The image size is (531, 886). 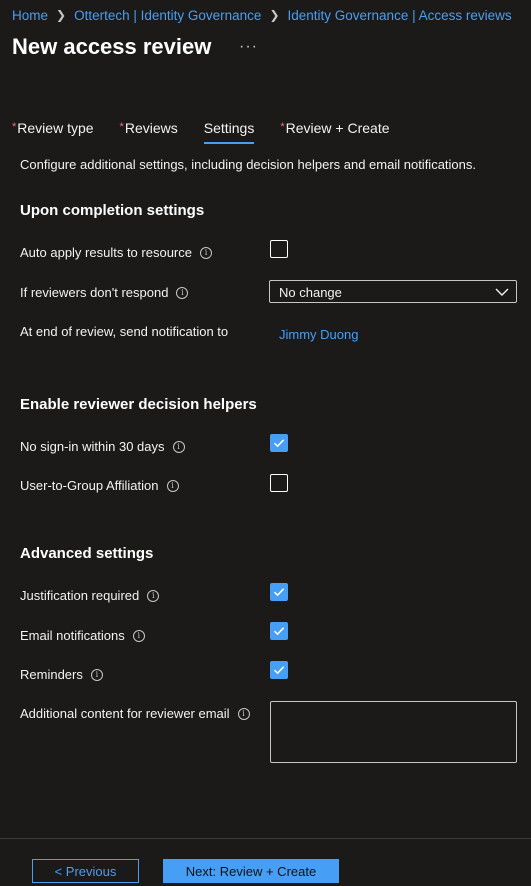 What do you see at coordinates (112, 46) in the screenshot?
I see `page-title: New access review` at bounding box center [112, 46].